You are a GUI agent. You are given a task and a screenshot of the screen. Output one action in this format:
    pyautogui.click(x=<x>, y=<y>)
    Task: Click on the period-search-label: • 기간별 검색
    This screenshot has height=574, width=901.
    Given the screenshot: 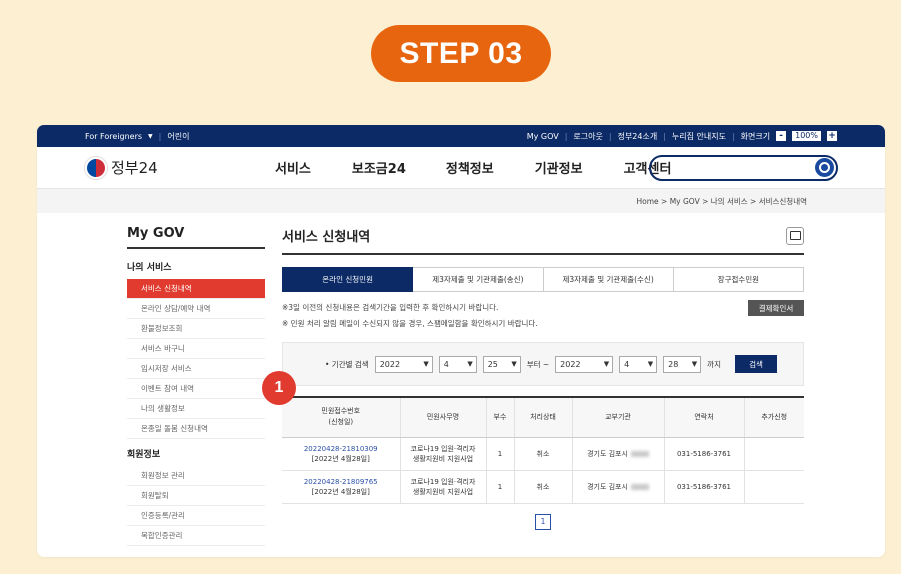 What is the action you would take?
    pyautogui.click(x=347, y=364)
    